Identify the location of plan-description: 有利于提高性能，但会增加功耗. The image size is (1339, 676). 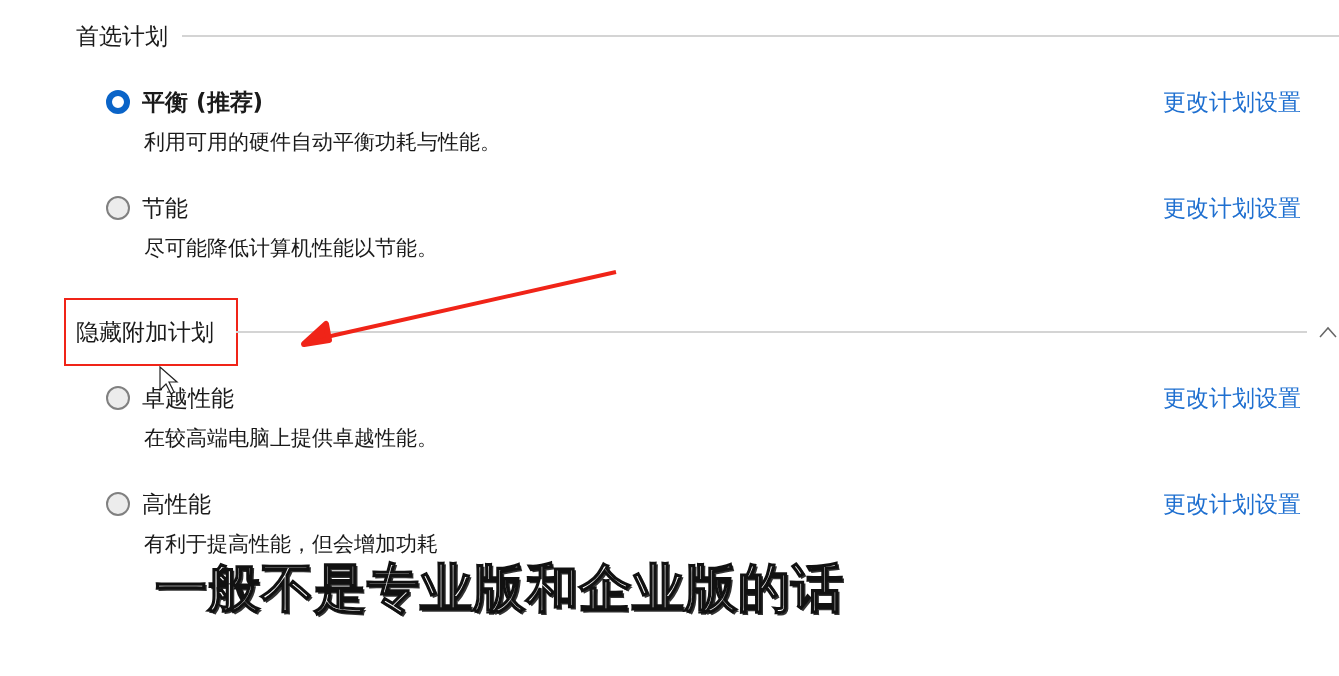
(291, 544).